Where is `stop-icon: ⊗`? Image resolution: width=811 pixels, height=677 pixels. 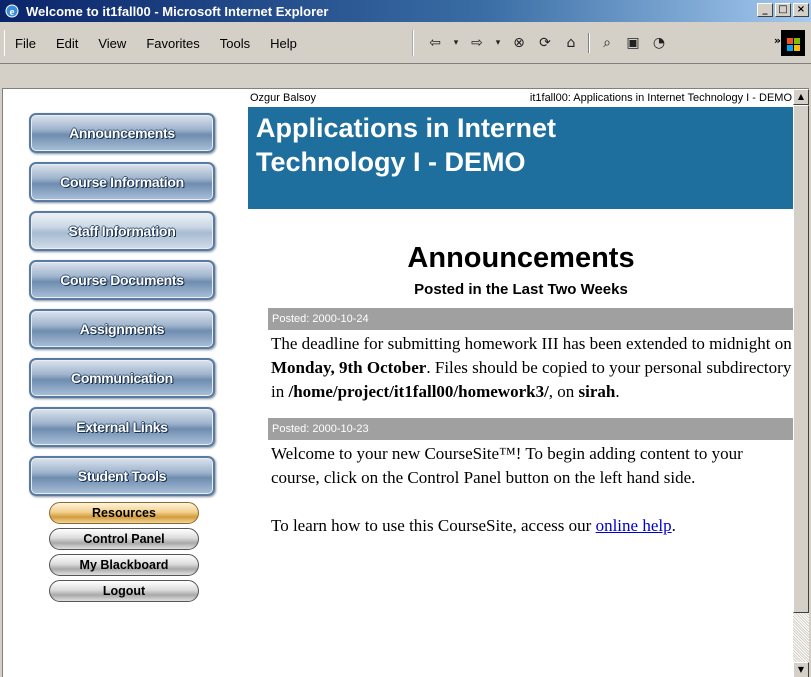 stop-icon: ⊗ is located at coordinates (519, 43).